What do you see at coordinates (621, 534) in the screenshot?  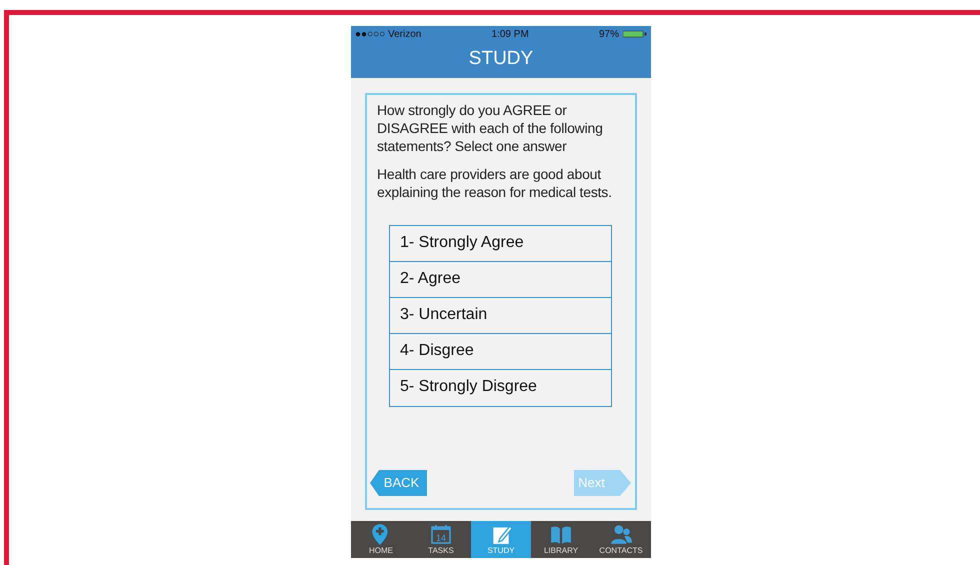 I see `people-icon` at bounding box center [621, 534].